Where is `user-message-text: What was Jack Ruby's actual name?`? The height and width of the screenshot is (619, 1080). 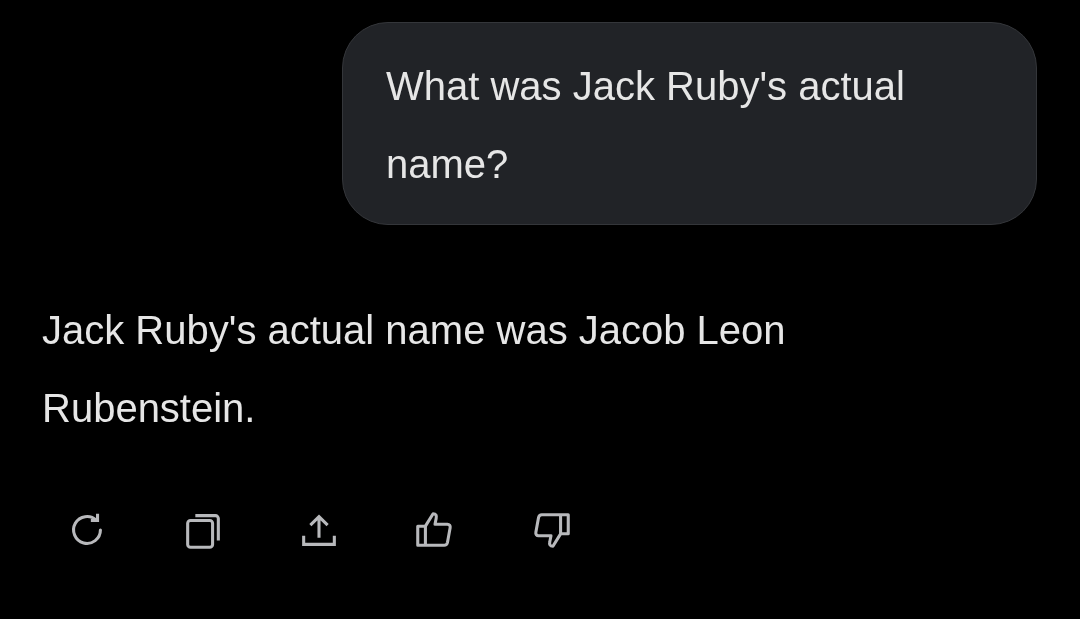 user-message-text: What was Jack Ruby's actual name? is located at coordinates (646, 125).